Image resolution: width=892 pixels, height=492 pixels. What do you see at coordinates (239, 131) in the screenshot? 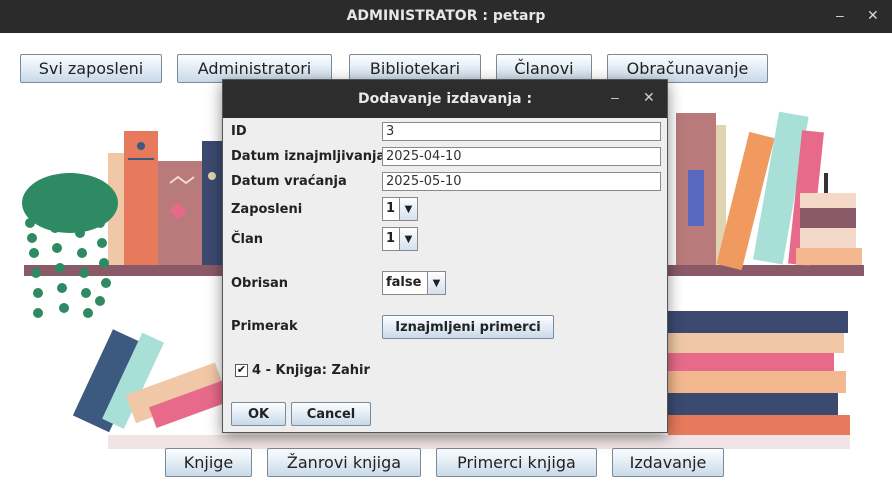
I see `id-label: ID` at bounding box center [239, 131].